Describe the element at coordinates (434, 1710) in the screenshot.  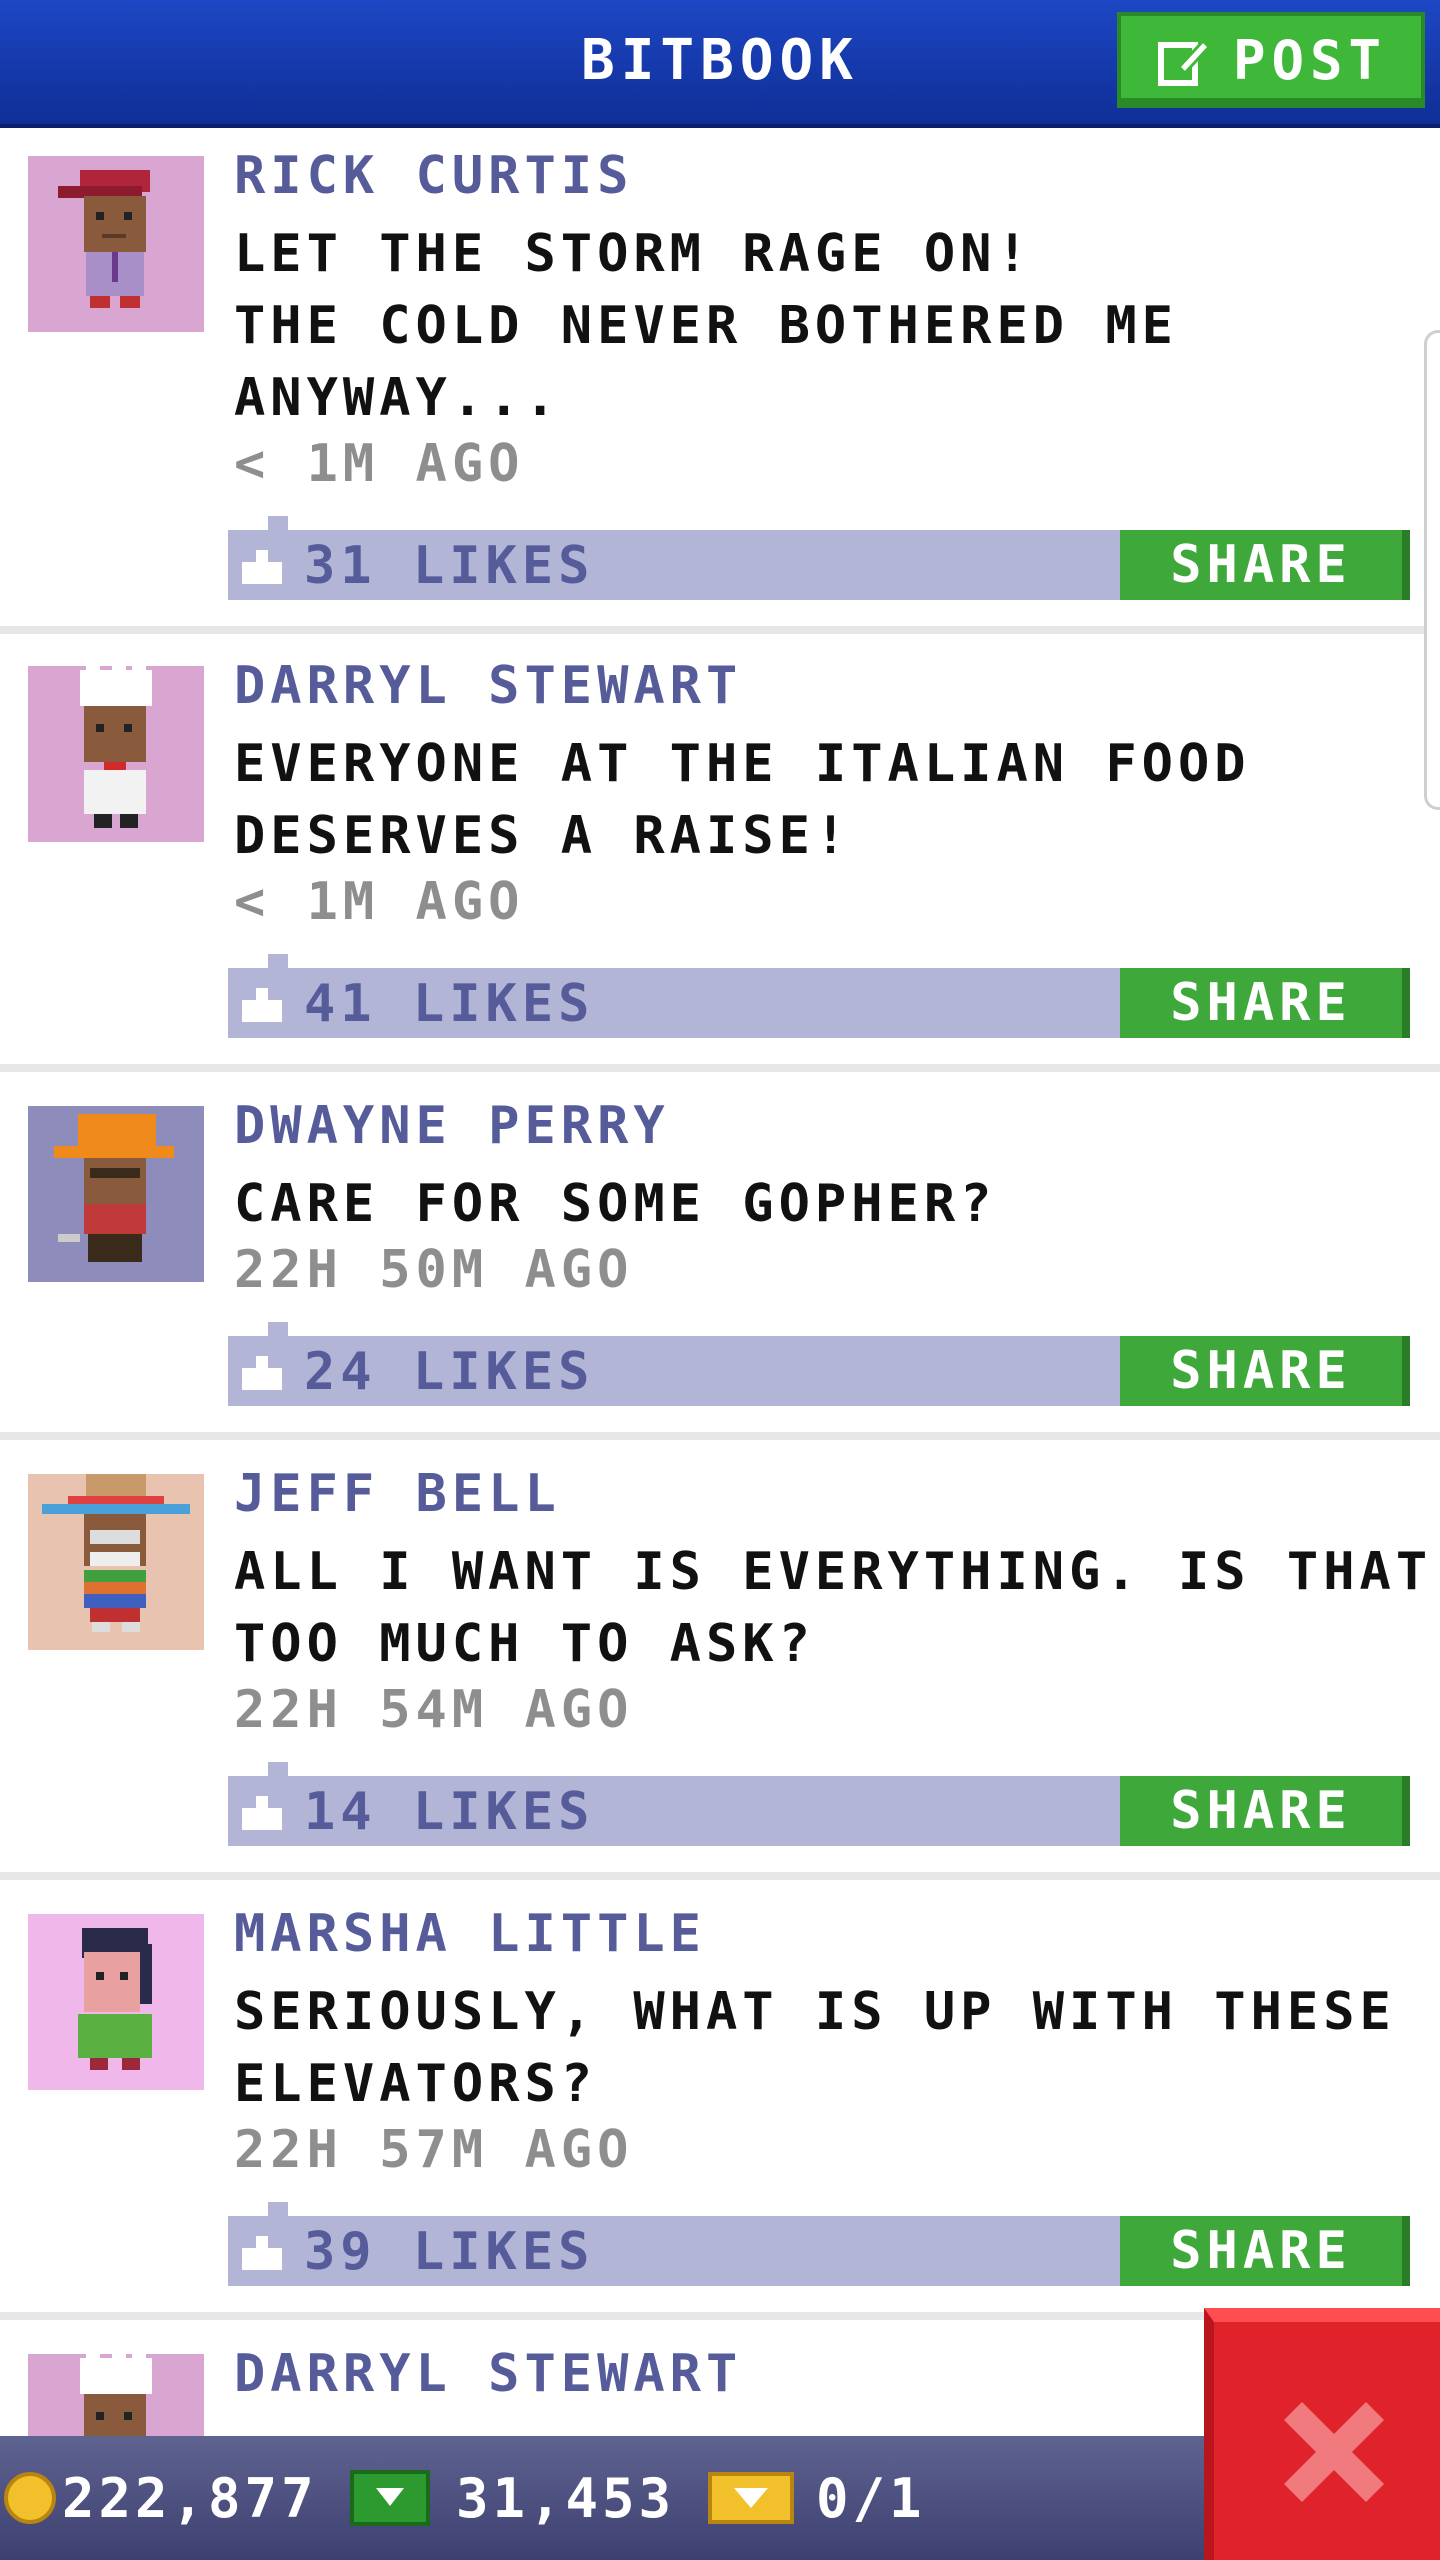
I see `post-timestamp: 22H 54M AGO` at that location.